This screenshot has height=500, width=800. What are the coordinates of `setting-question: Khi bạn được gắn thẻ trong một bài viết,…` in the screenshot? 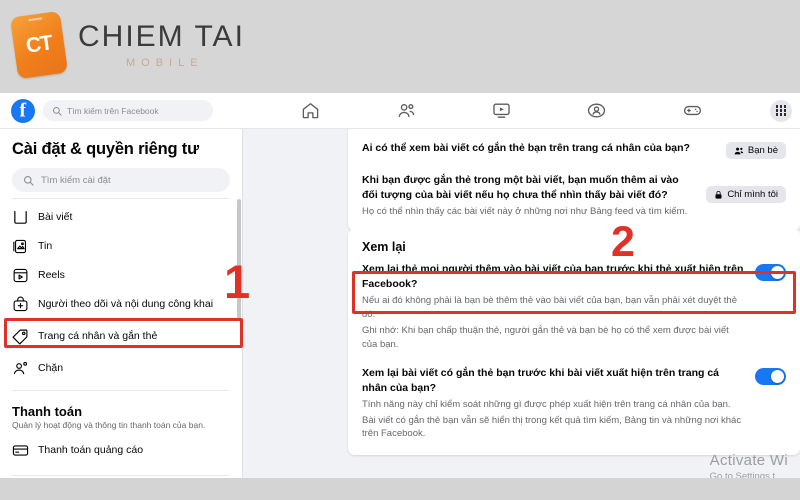 It's located at (520, 188).